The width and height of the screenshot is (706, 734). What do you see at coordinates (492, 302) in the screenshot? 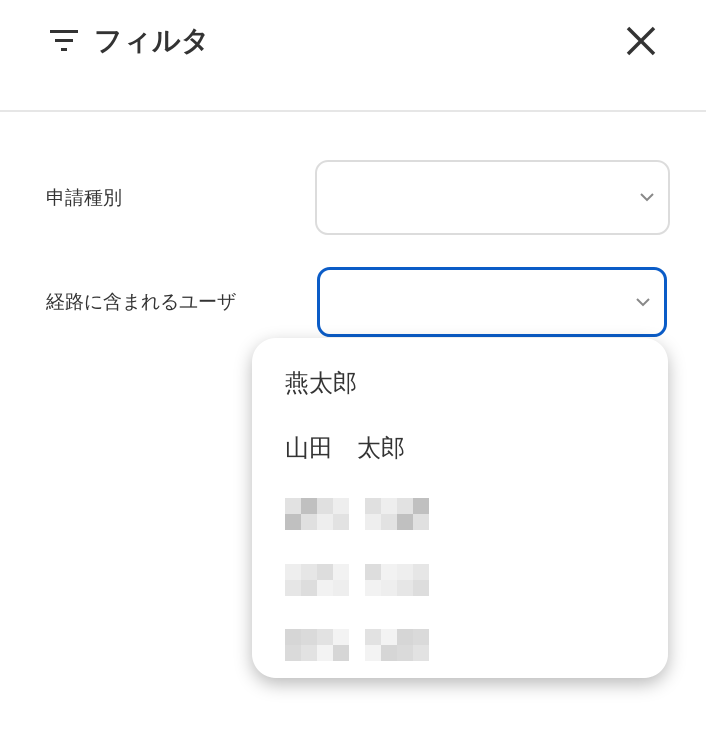
I see `select-field` at bounding box center [492, 302].